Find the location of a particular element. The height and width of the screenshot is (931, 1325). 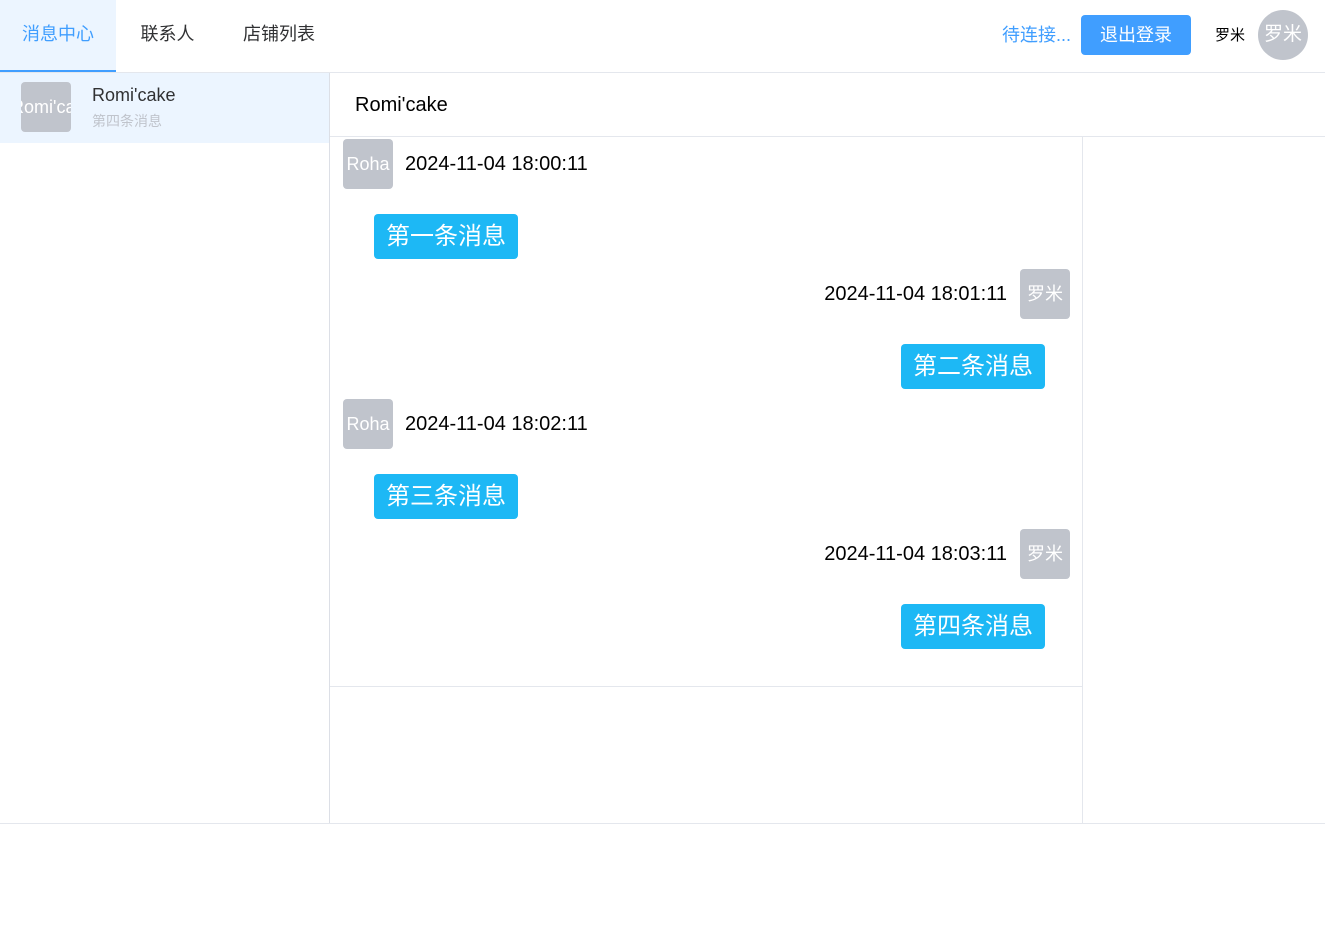

conversation-avatar: Romi'cake is located at coordinates (46, 107).